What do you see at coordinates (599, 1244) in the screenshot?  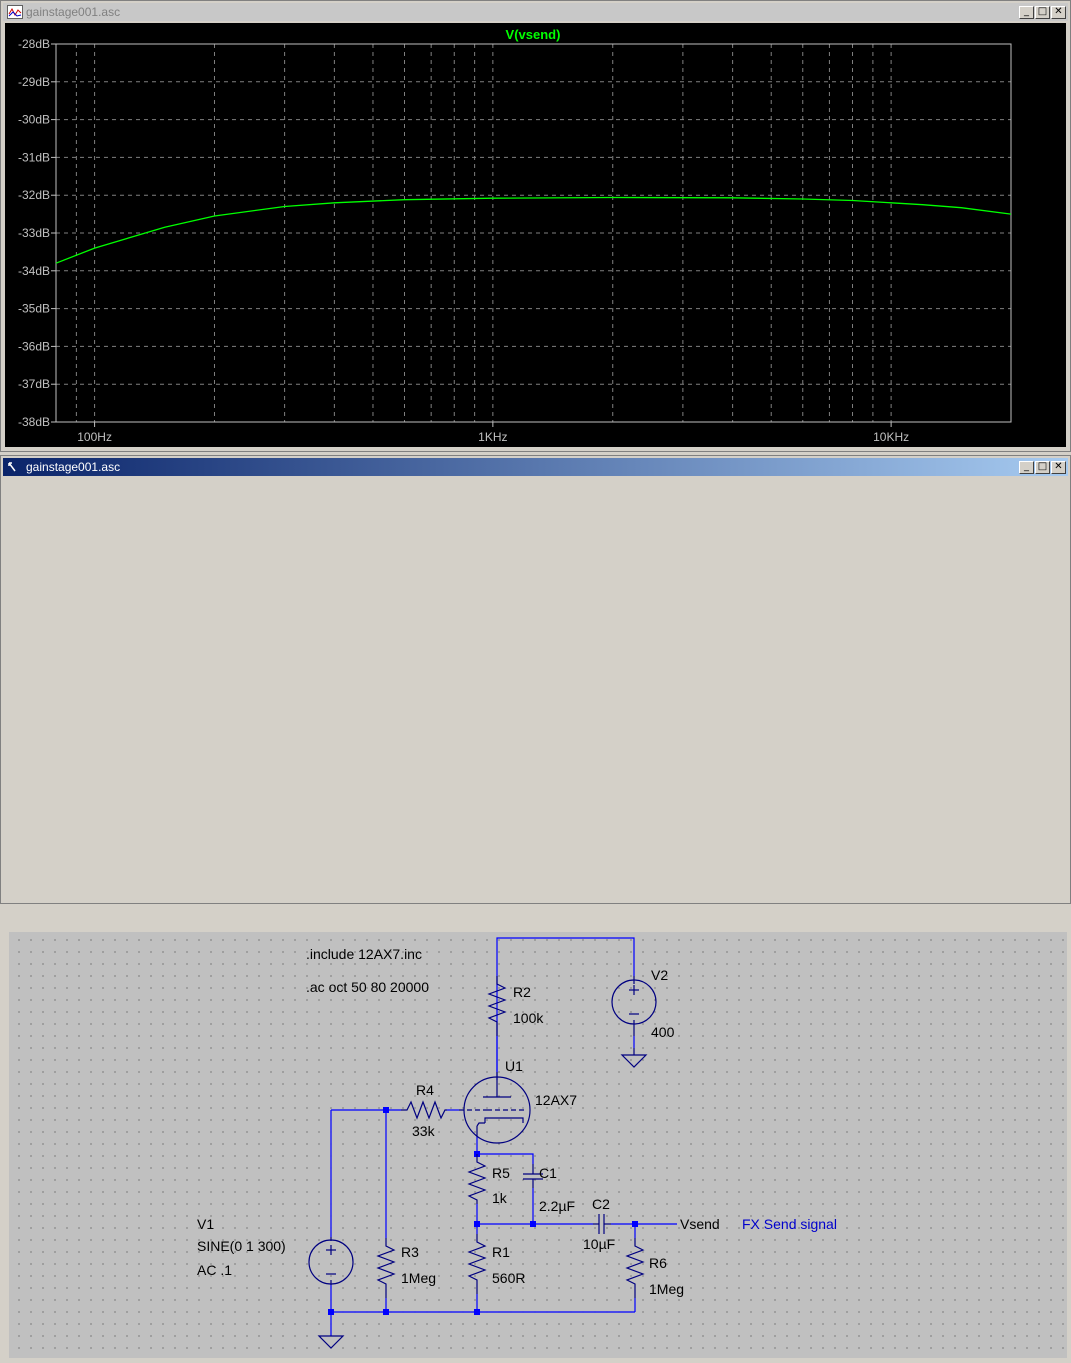 I see `c2-value-label: 10µF` at bounding box center [599, 1244].